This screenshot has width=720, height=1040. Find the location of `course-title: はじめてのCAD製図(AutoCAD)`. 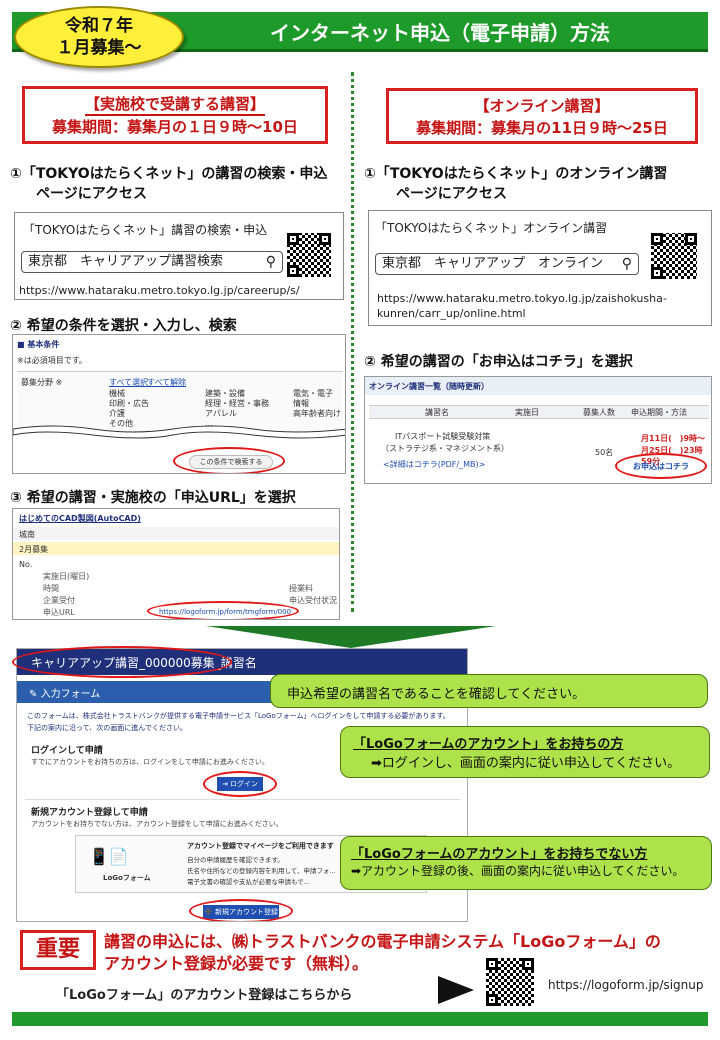

course-title: はじめてのCAD製図(AutoCAD) is located at coordinates (80, 518).